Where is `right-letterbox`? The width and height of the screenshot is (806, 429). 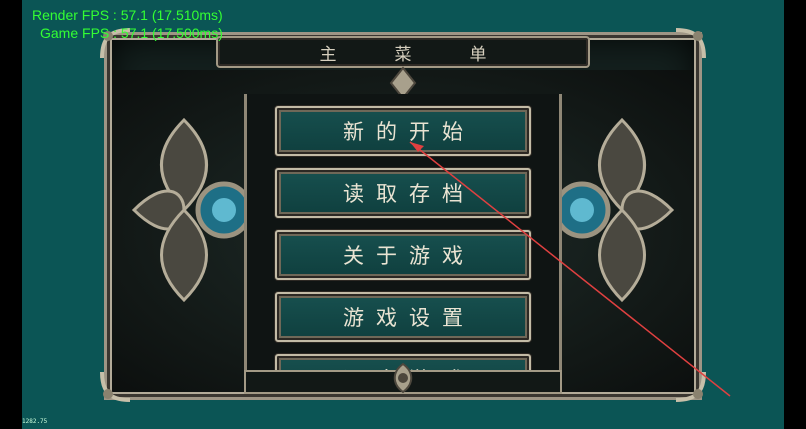
right-letterbox is located at coordinates (795, 214).